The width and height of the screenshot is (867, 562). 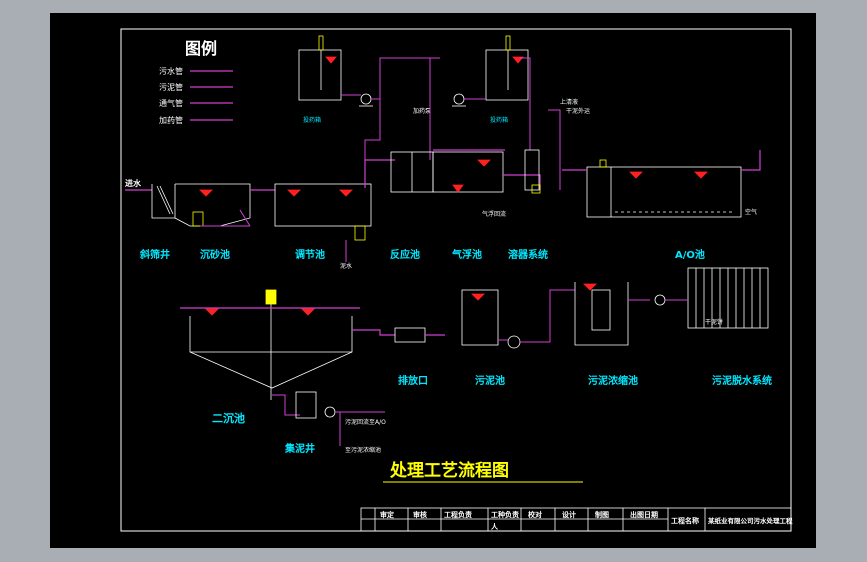 I want to click on annotation: 至污泥浓缩池, so click(x=363, y=450).